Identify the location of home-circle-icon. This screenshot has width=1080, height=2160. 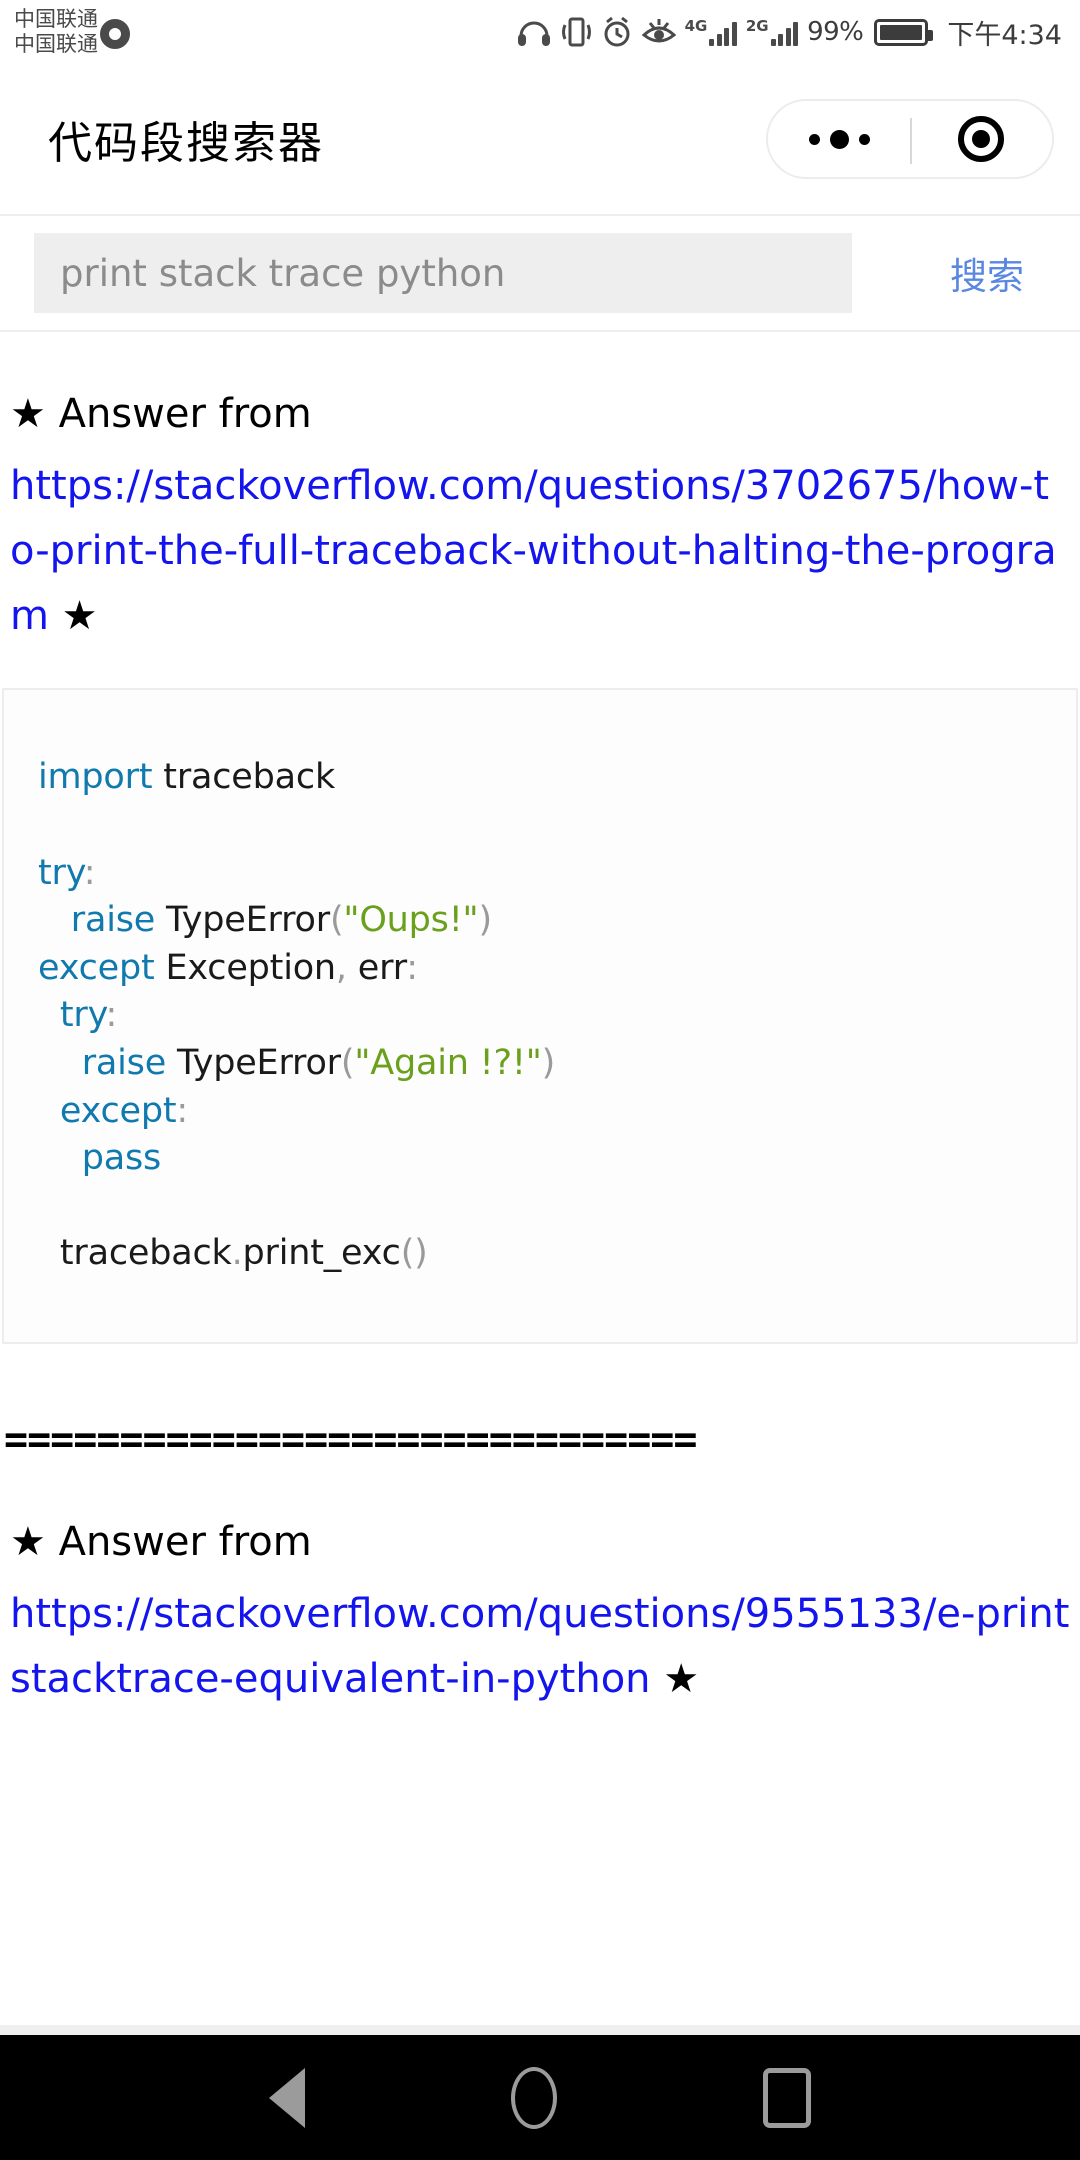
(534, 2097).